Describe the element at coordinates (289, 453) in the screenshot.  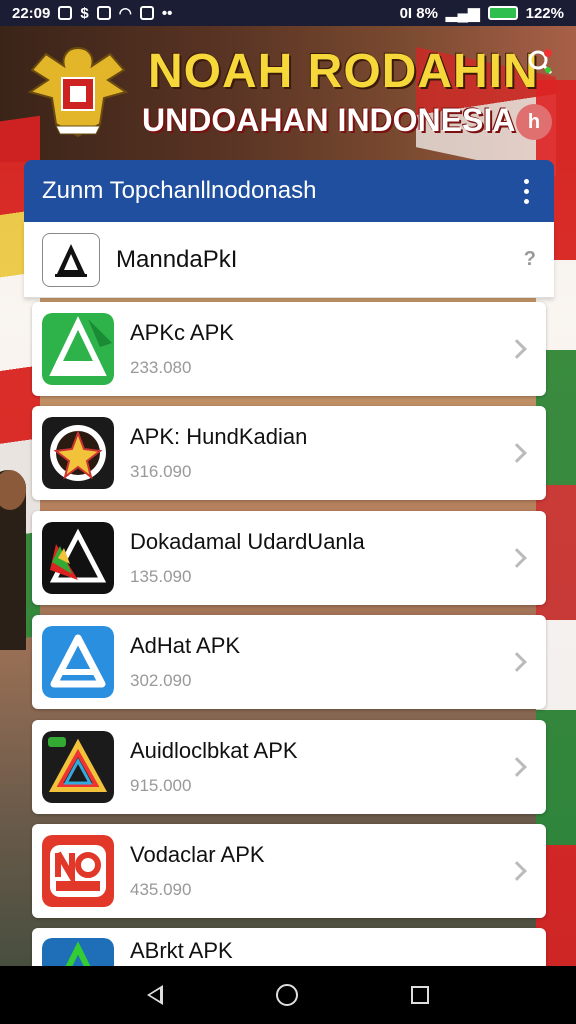
I see `list-item: APK: HundKadian 316.090` at that location.